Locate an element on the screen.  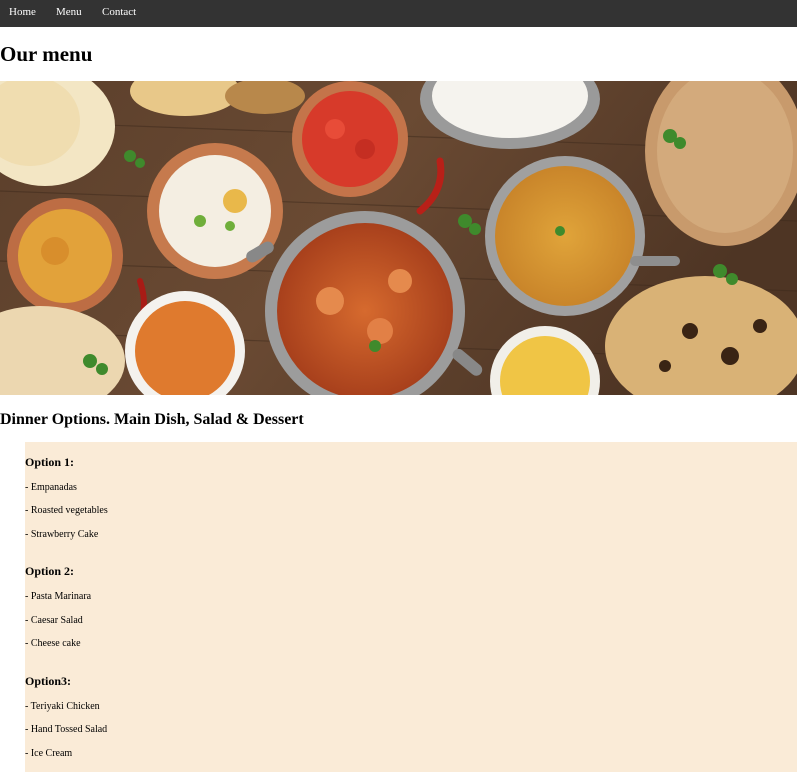
option-2-title: Option 2: is located at coordinates (50, 571).